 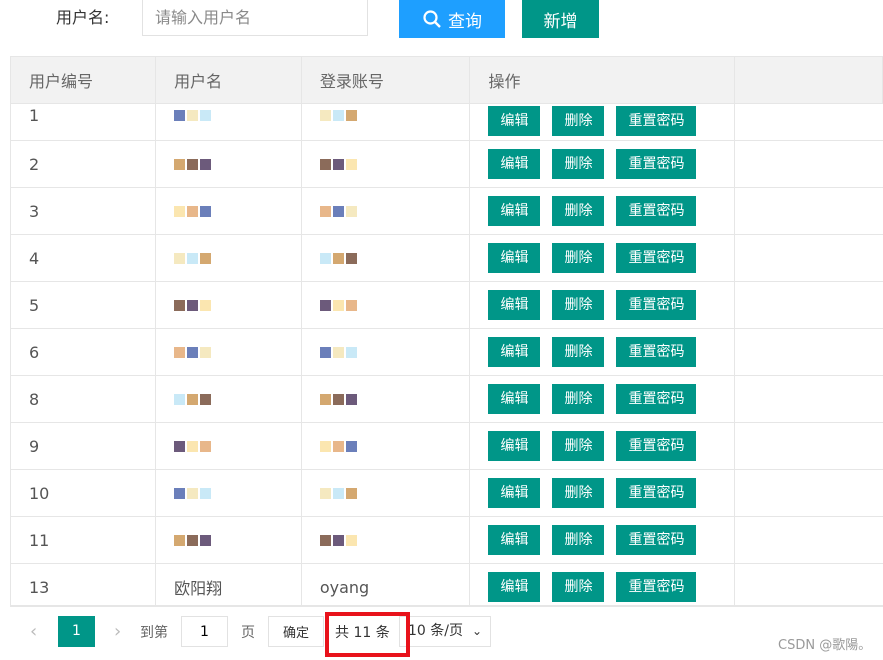 I want to click on username-search-input, so click(x=255, y=18).